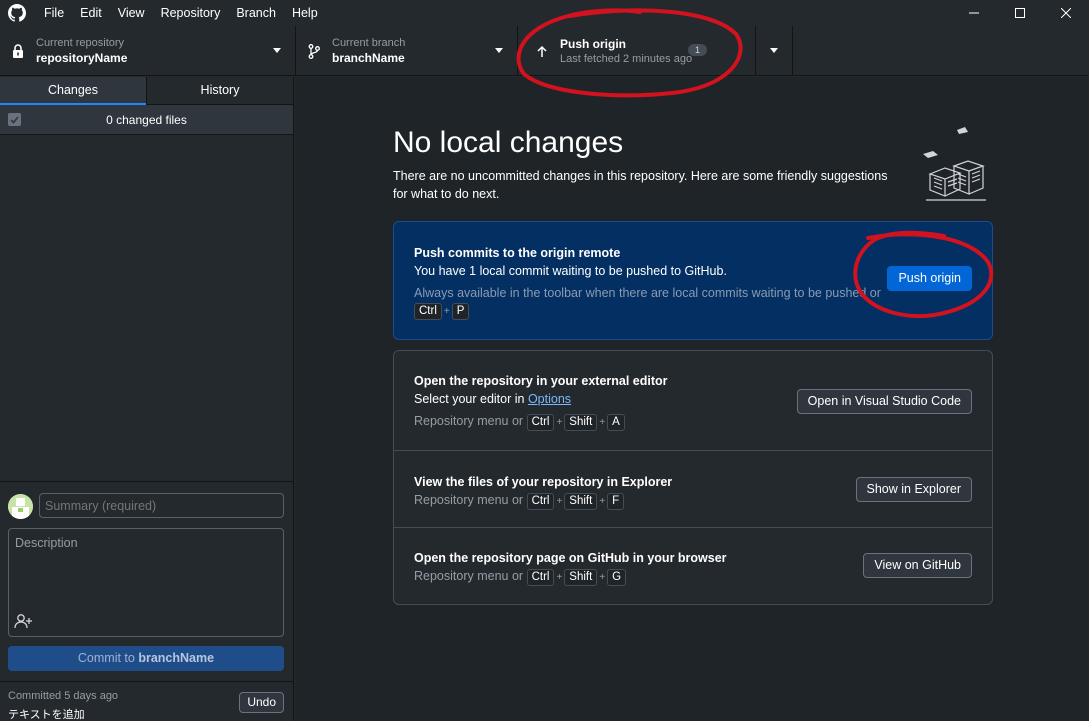 This screenshot has height=721, width=1089. I want to click on changed-files-count: 0 changed files, so click(146, 119).